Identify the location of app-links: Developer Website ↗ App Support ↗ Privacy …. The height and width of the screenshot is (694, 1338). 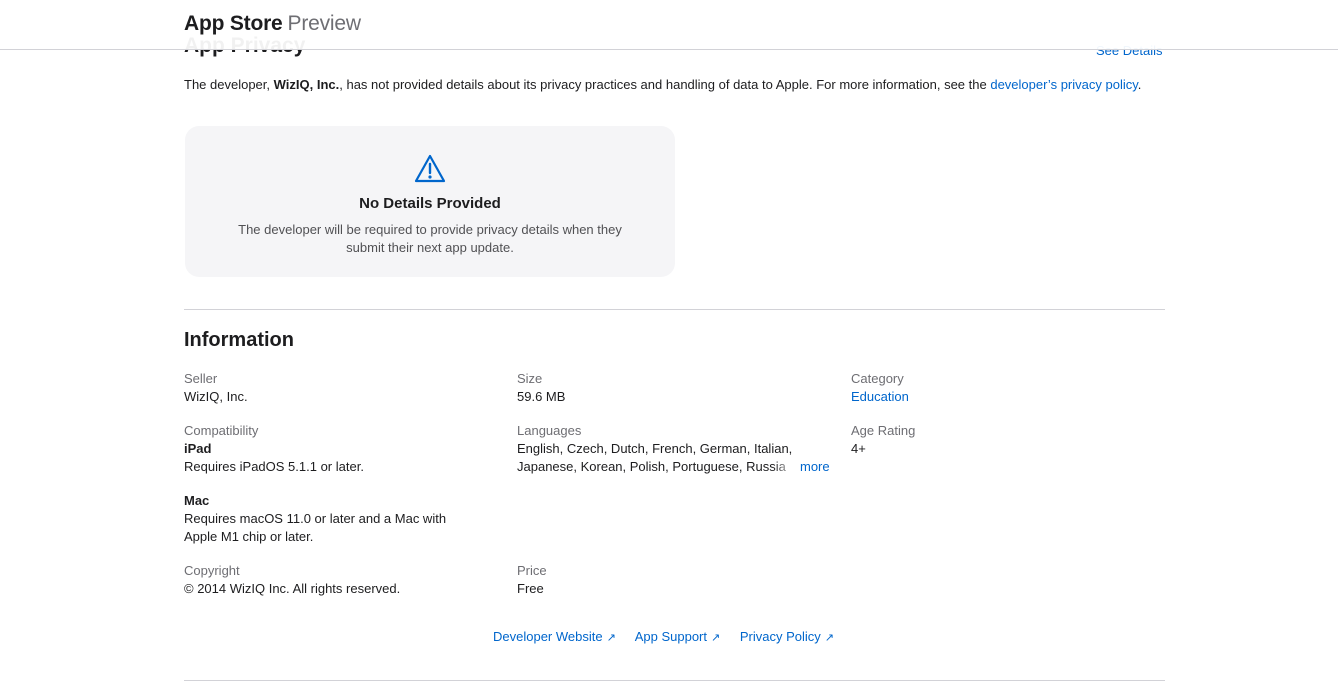
(671, 636).